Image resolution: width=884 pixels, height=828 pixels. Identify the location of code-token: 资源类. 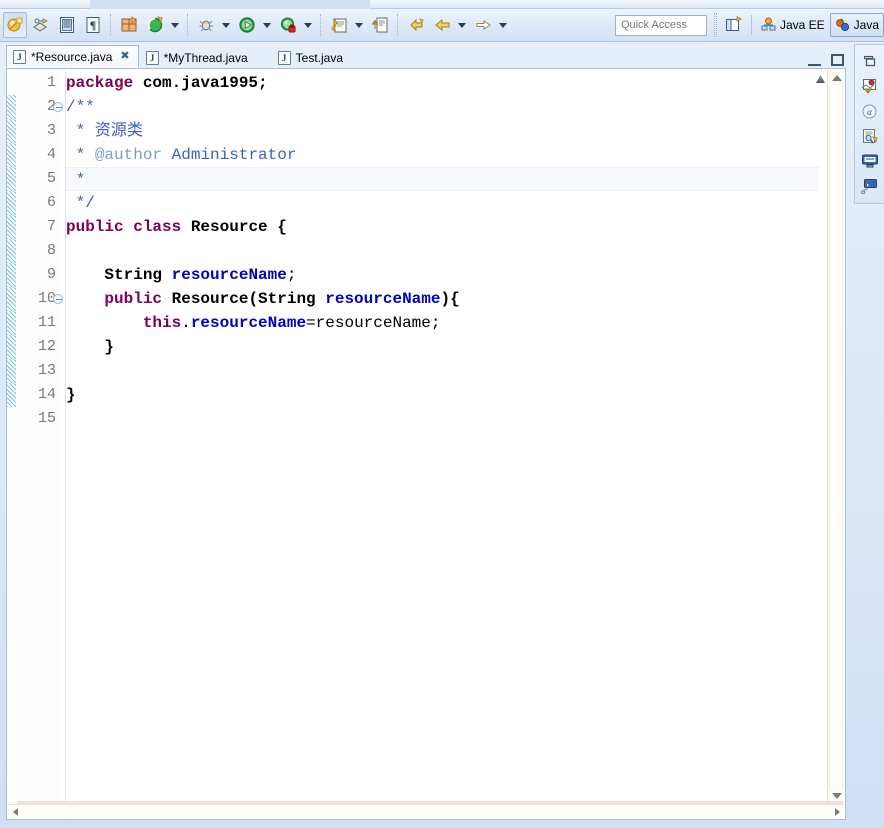
(118, 131).